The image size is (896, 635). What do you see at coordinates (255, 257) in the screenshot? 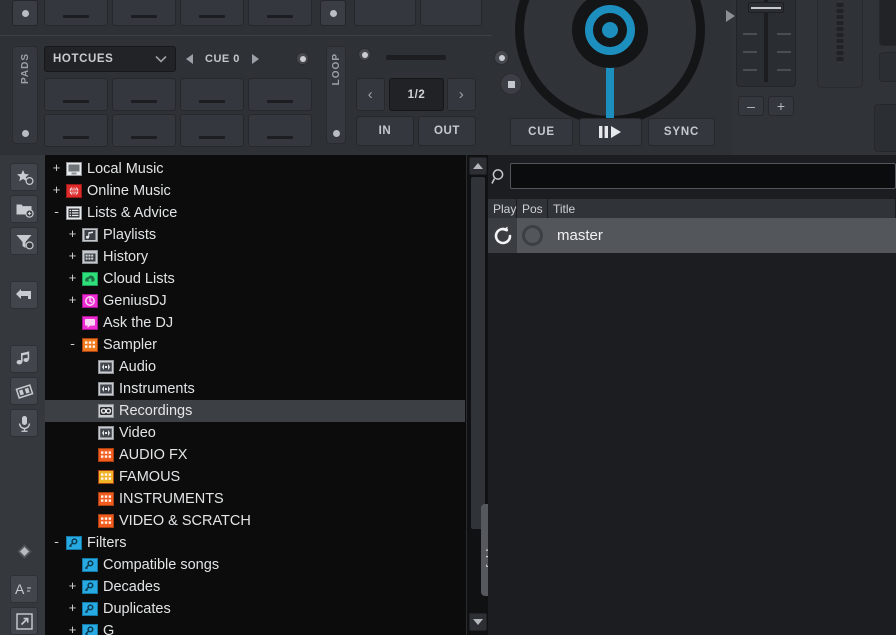
I see `tree-item-history: + History` at bounding box center [255, 257].